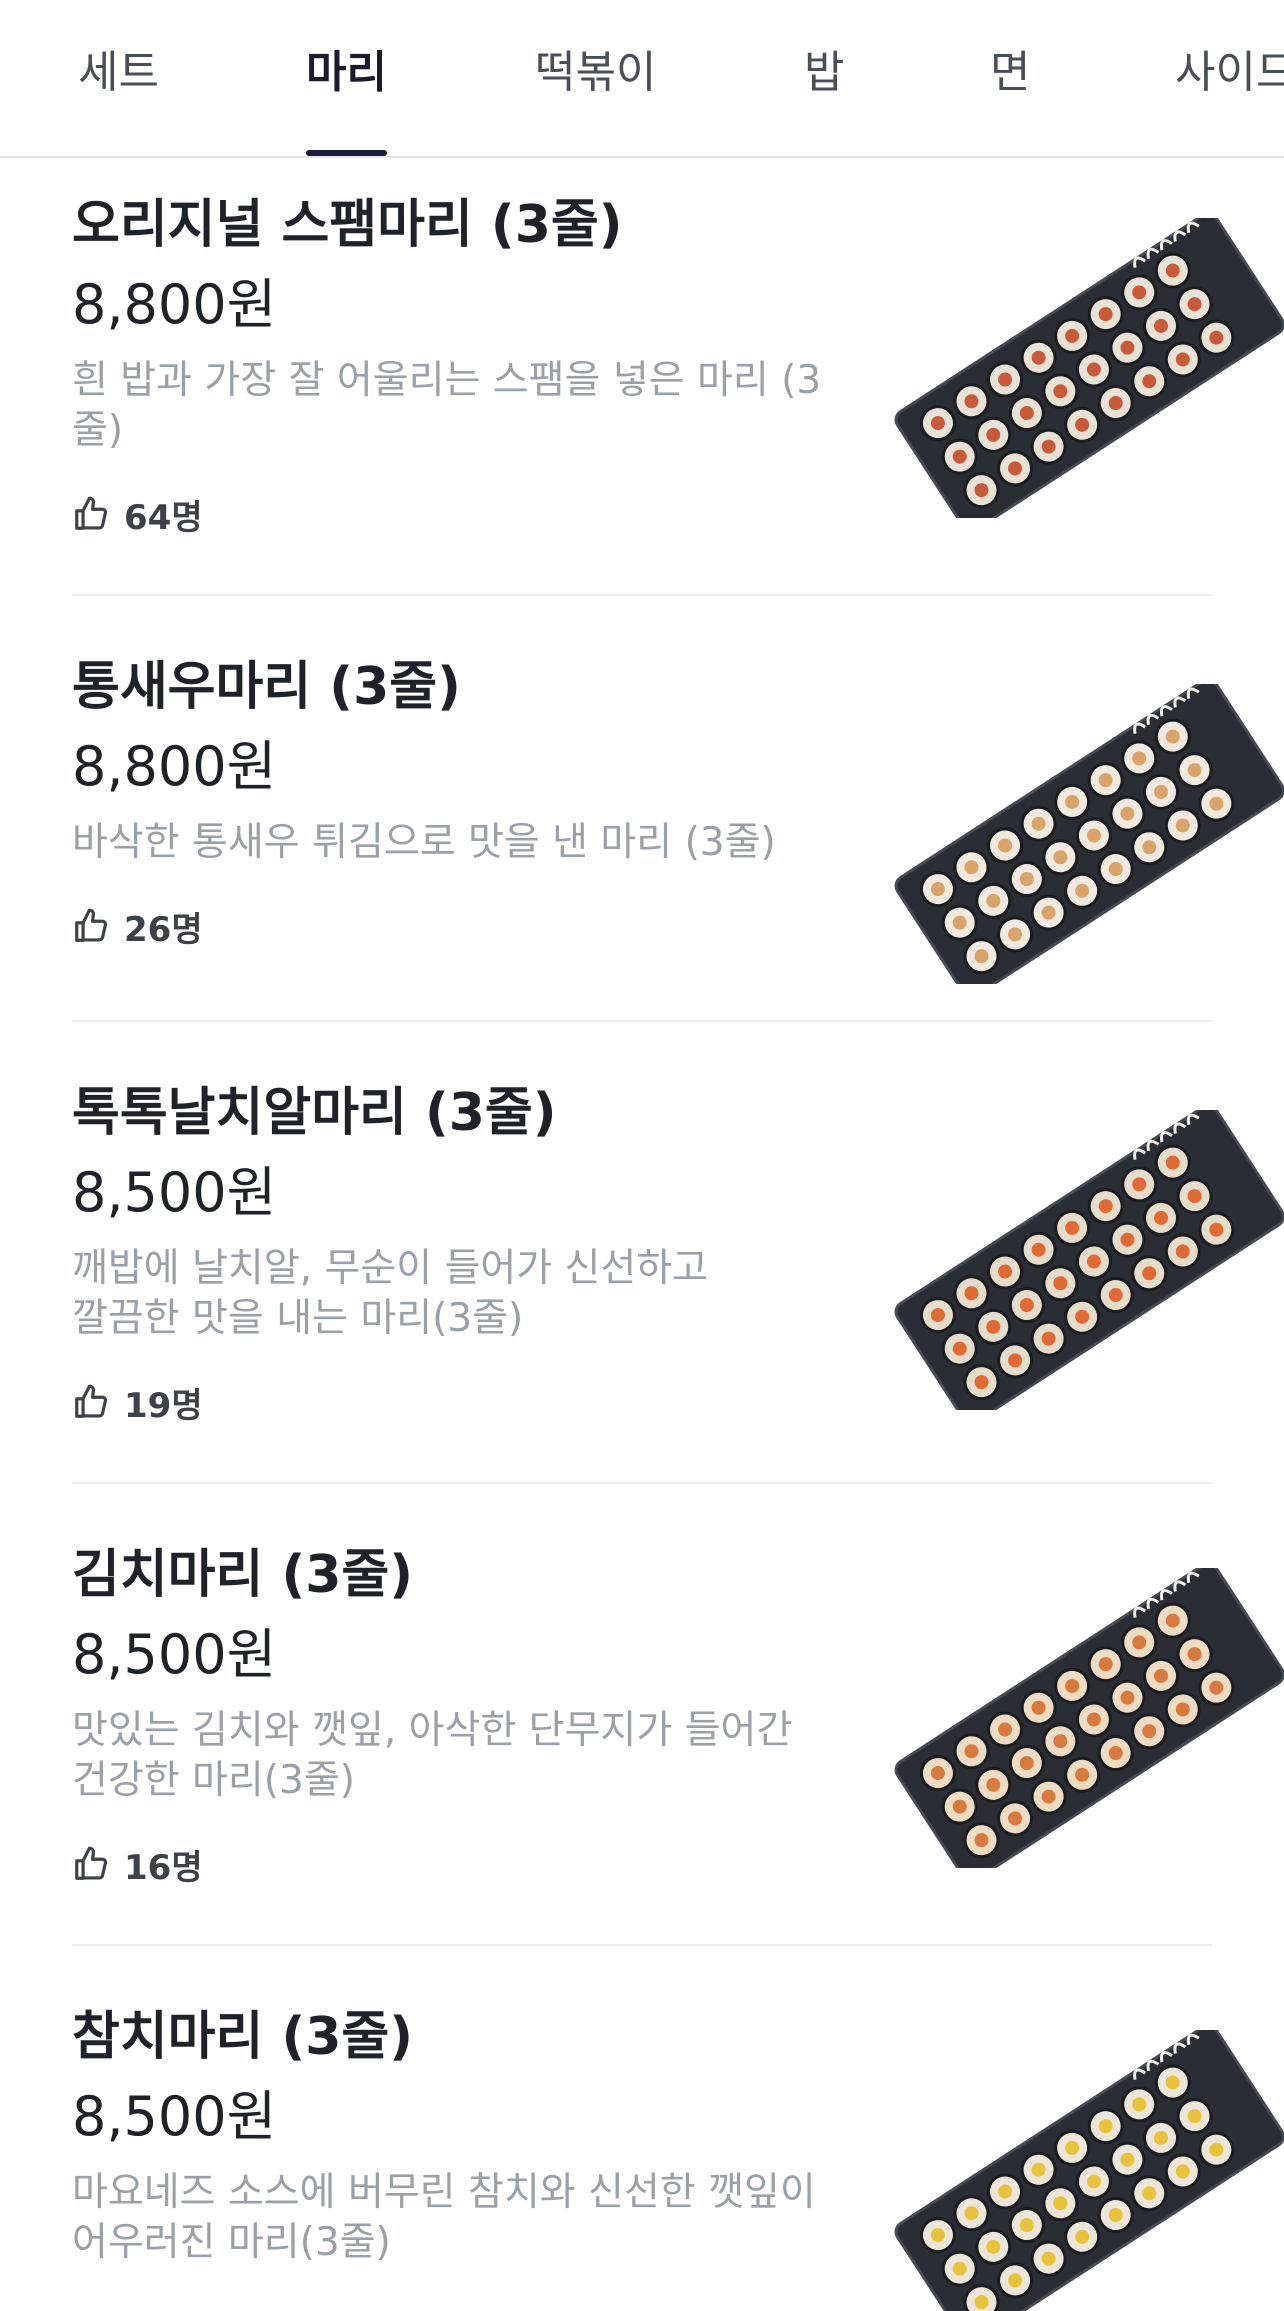  I want to click on like-count: 64명, so click(137, 516).